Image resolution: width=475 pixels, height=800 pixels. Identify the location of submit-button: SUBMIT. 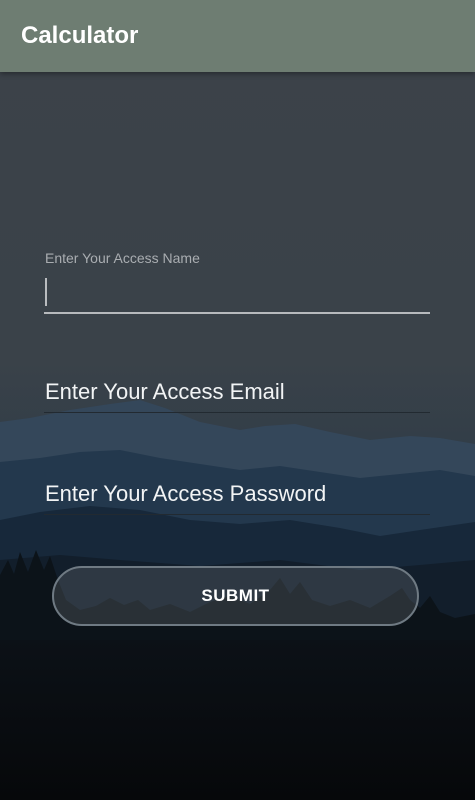
(235, 596).